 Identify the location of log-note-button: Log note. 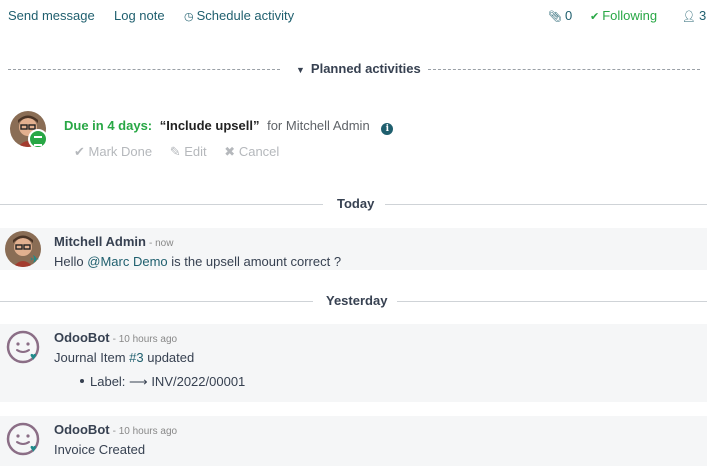
(139, 15).